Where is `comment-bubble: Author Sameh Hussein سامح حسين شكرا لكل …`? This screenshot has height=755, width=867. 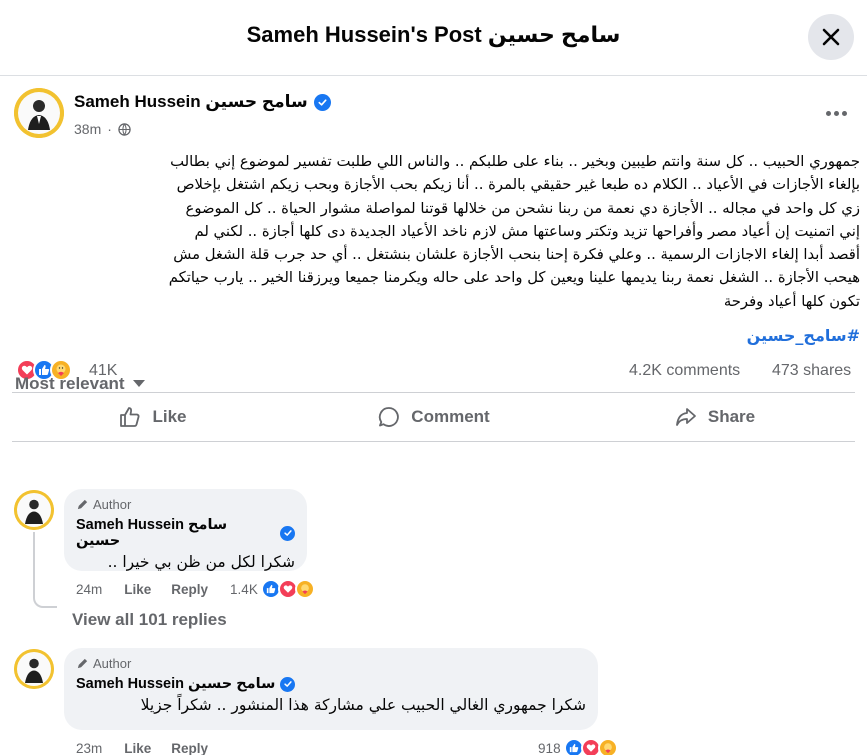 comment-bubble: Author Sameh Hussein سامح حسين شكرا لكل … is located at coordinates (185, 530).